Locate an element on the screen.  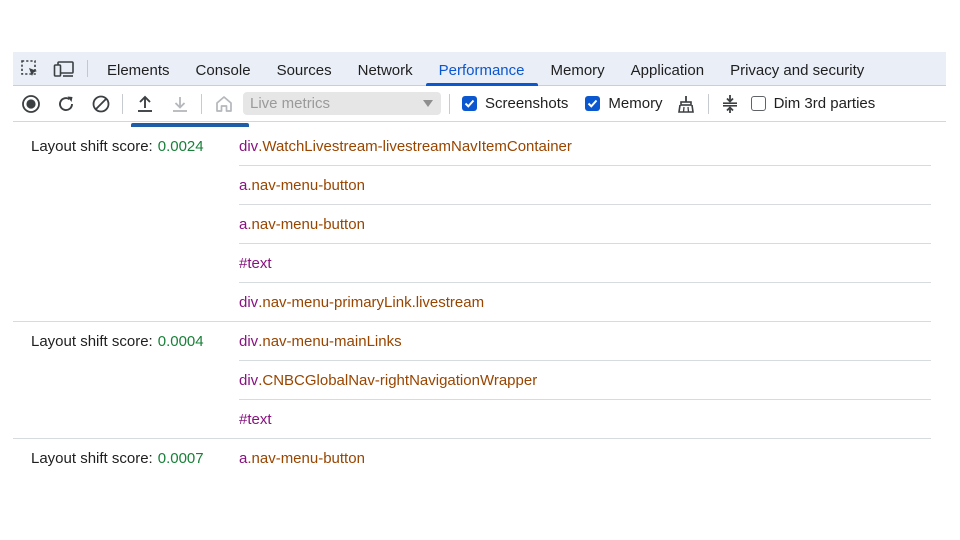
dim-3rd-parties-checkbox: Dim 3rd parties is located at coordinates (813, 103).